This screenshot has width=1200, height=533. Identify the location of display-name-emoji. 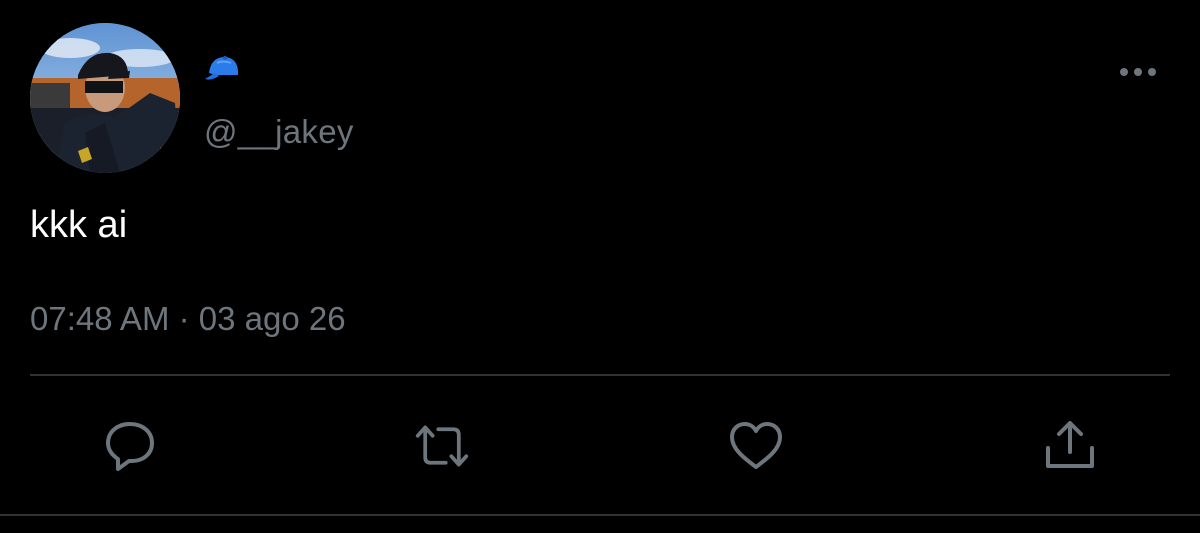
(223, 68).